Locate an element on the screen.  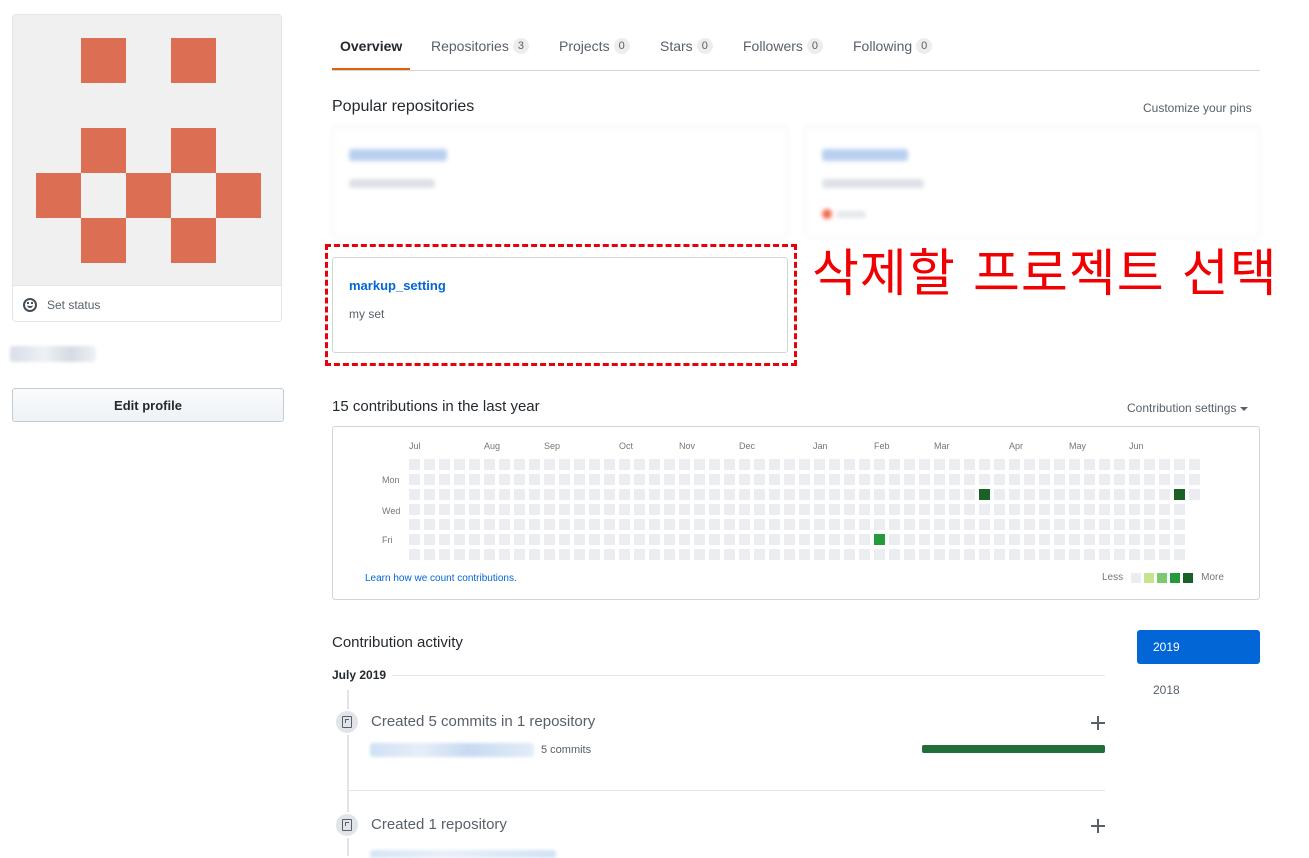
tab-stars: Stars 0 is located at coordinates (686, 45).